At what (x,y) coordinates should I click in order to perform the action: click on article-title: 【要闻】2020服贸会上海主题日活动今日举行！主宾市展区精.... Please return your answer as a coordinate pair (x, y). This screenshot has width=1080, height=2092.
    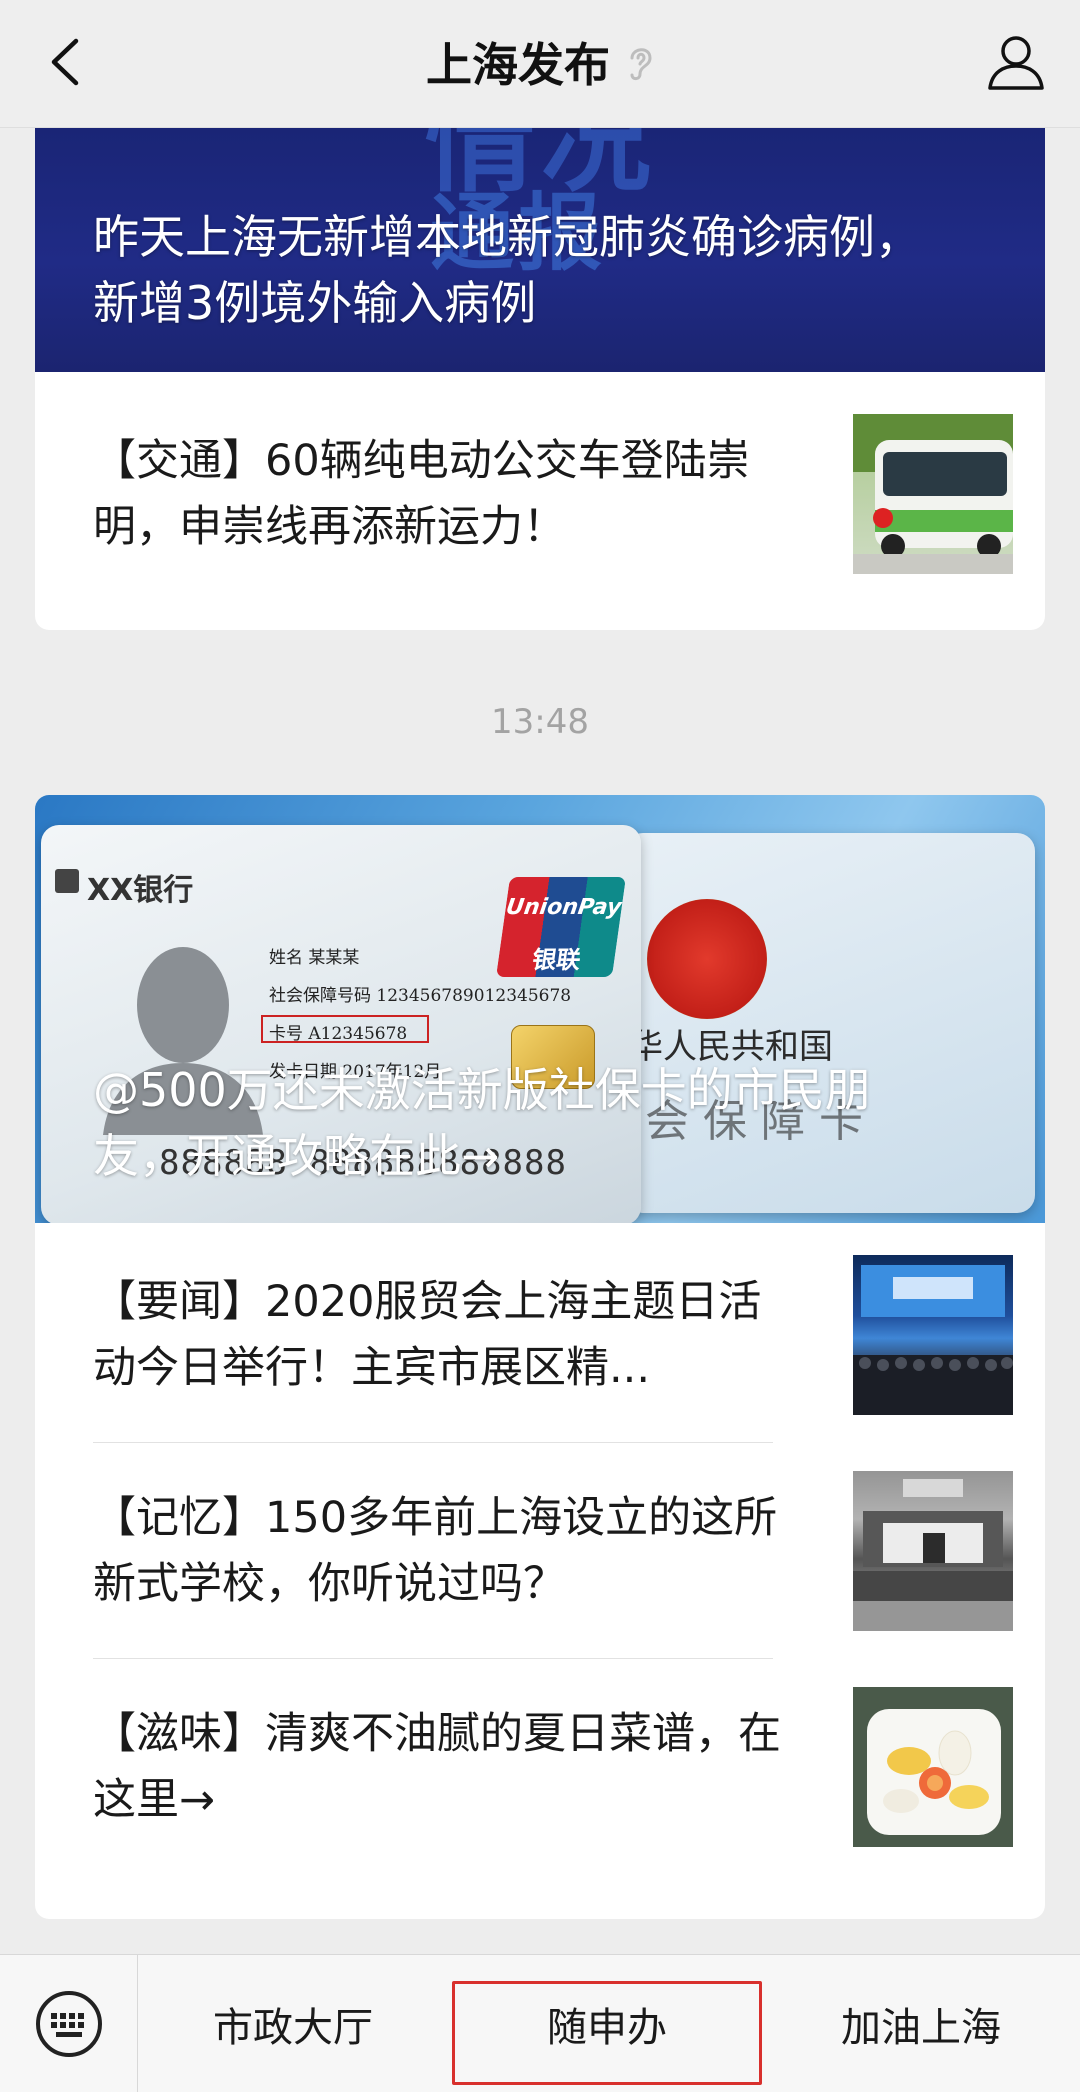
    Looking at the image, I should click on (427, 1335).